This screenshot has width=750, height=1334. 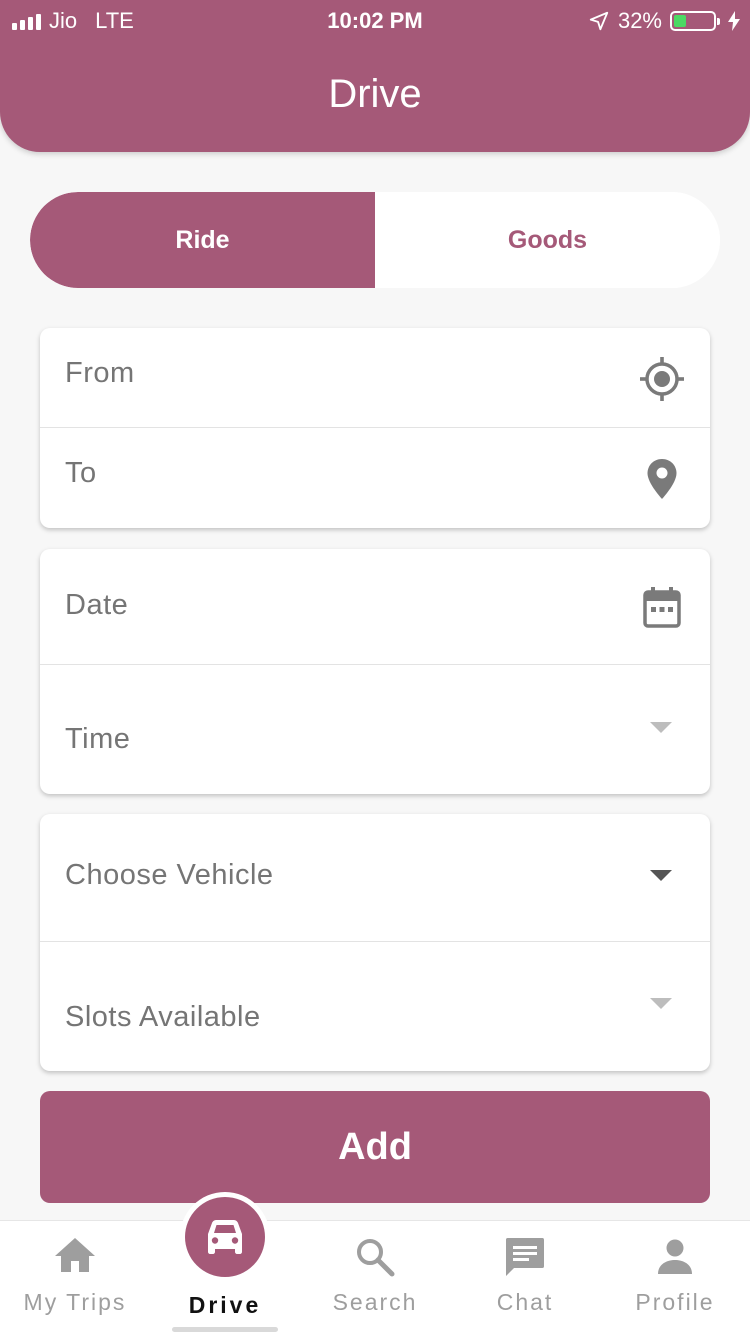 I want to click on nav-label-profile: Profile, so click(x=675, y=1302).